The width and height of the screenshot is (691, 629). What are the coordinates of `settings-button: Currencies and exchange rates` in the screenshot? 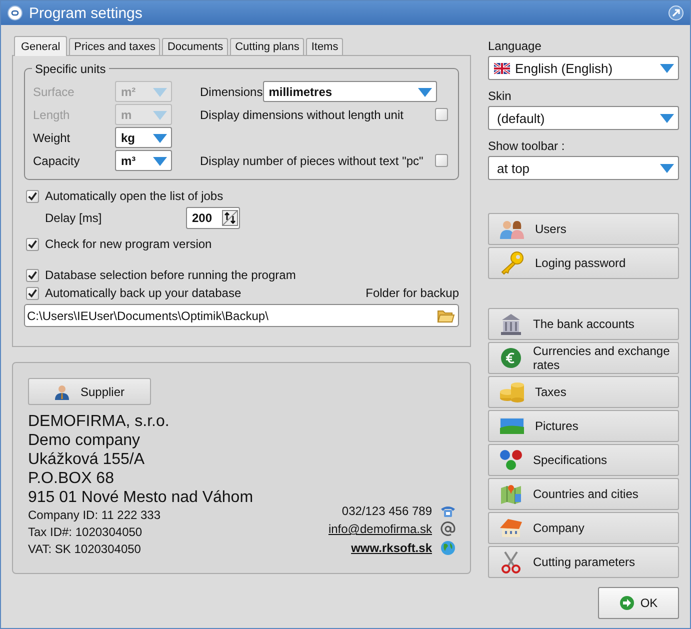 It's located at (583, 358).